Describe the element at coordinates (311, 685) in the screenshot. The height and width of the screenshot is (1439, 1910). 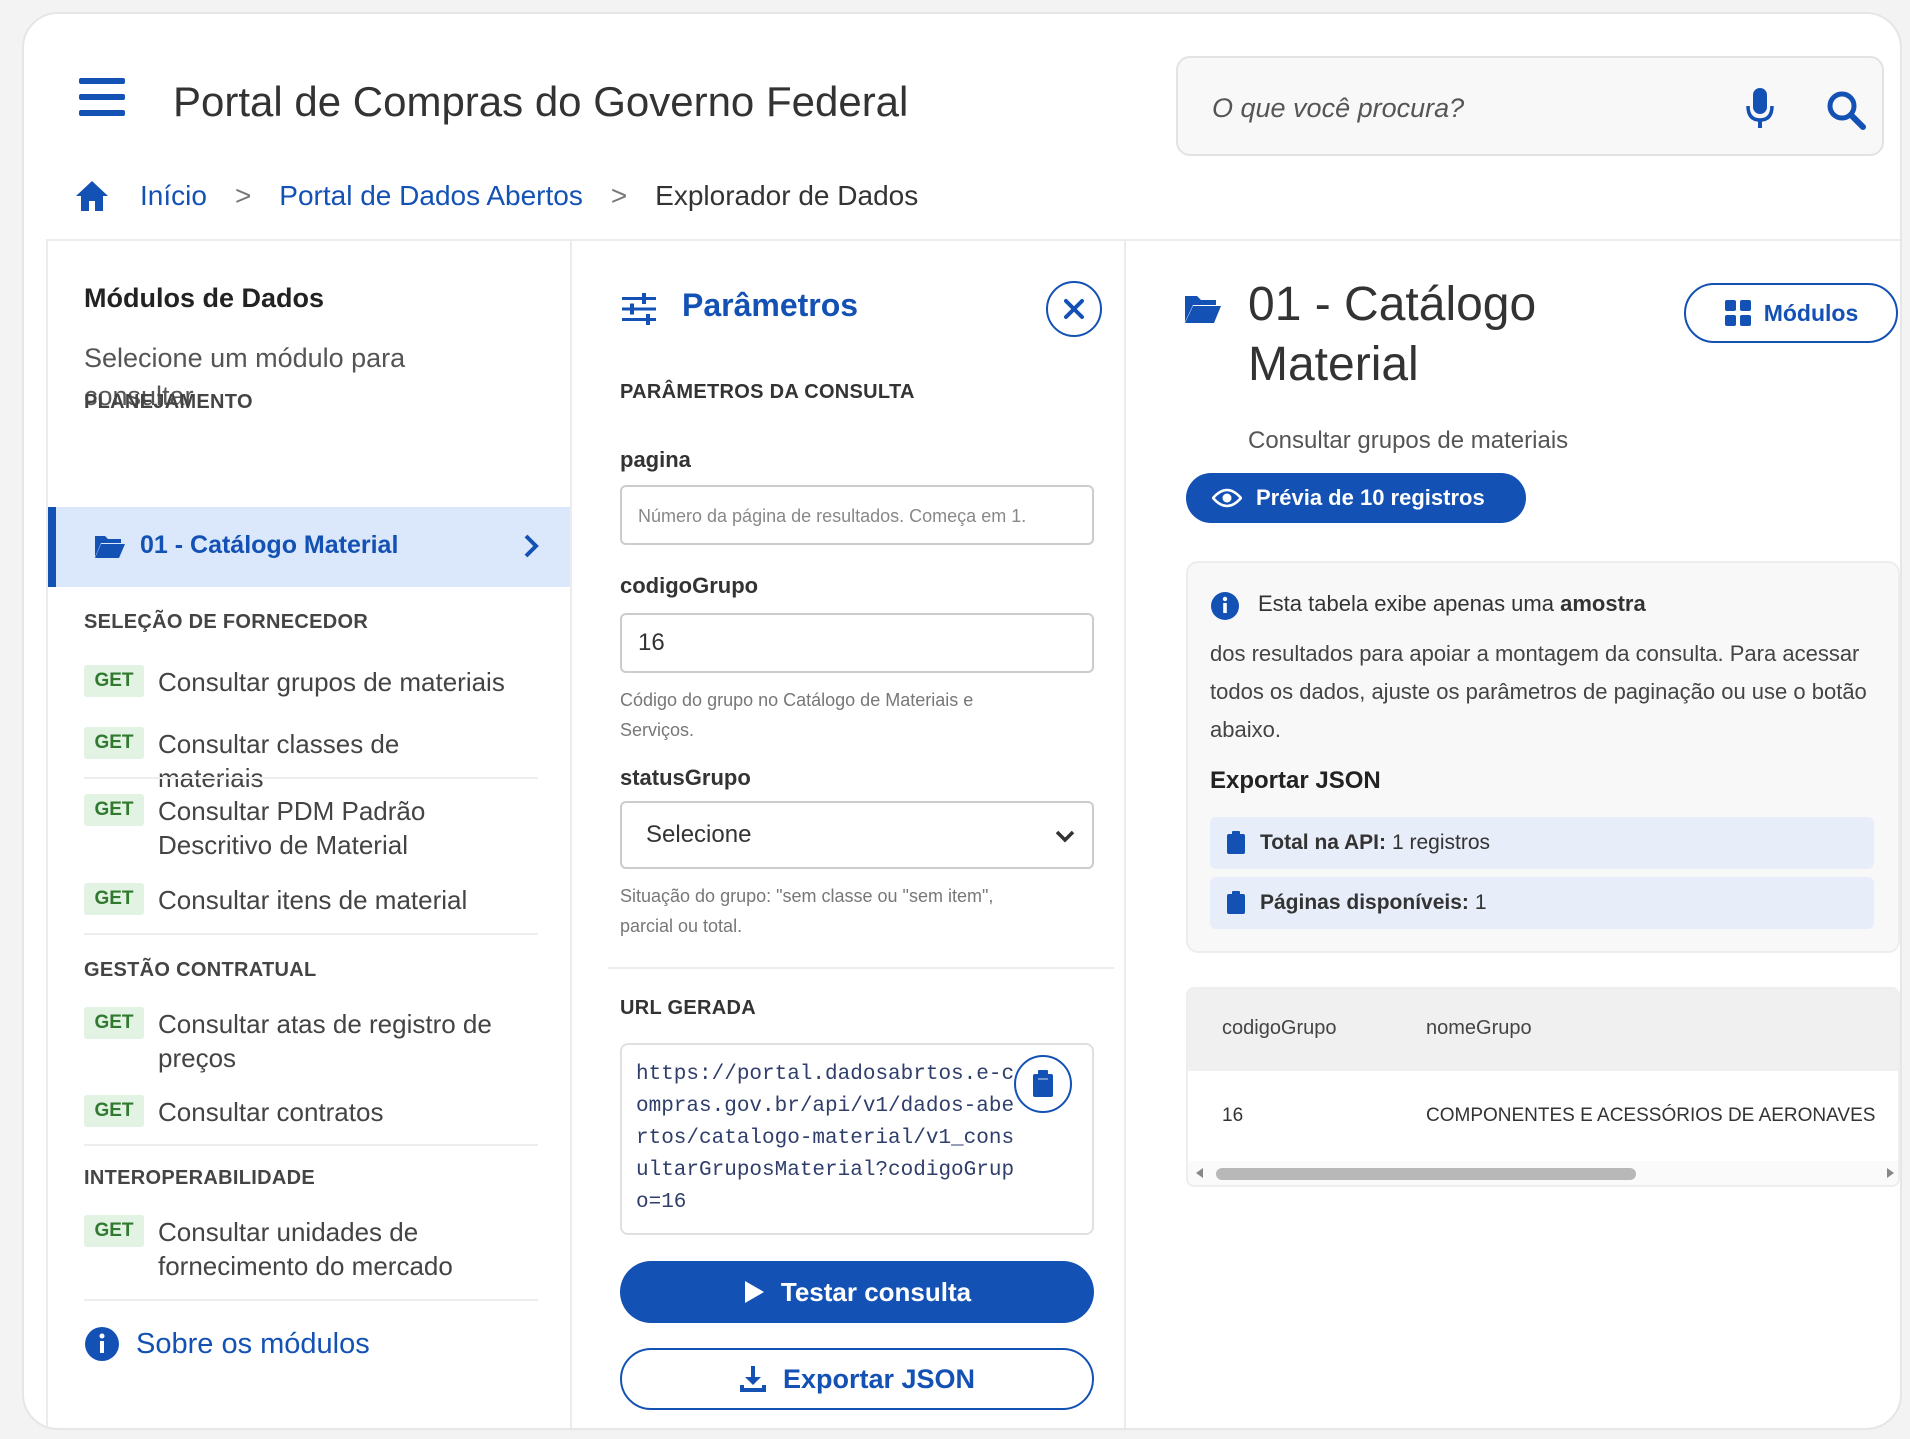
I see `api-item-grupos-materiais: GET Consultar grupos de materiais` at that location.